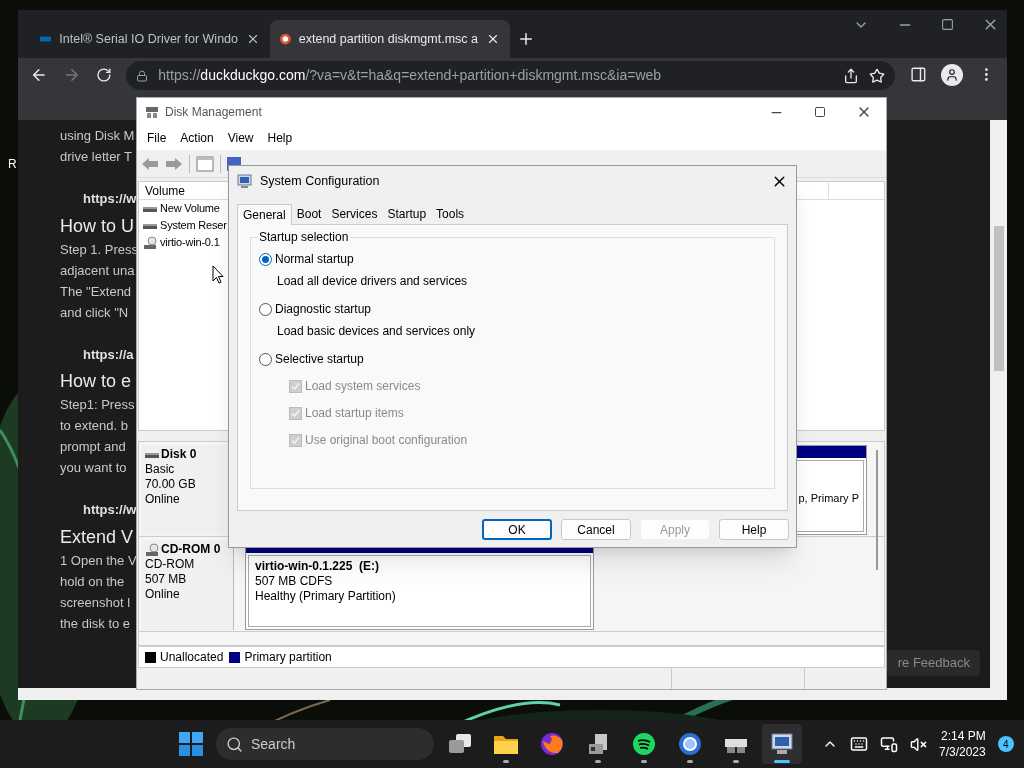 This screenshot has width=1024, height=768. Describe the element at coordinates (240, 138) in the screenshot. I see `menu-item: View` at that location.